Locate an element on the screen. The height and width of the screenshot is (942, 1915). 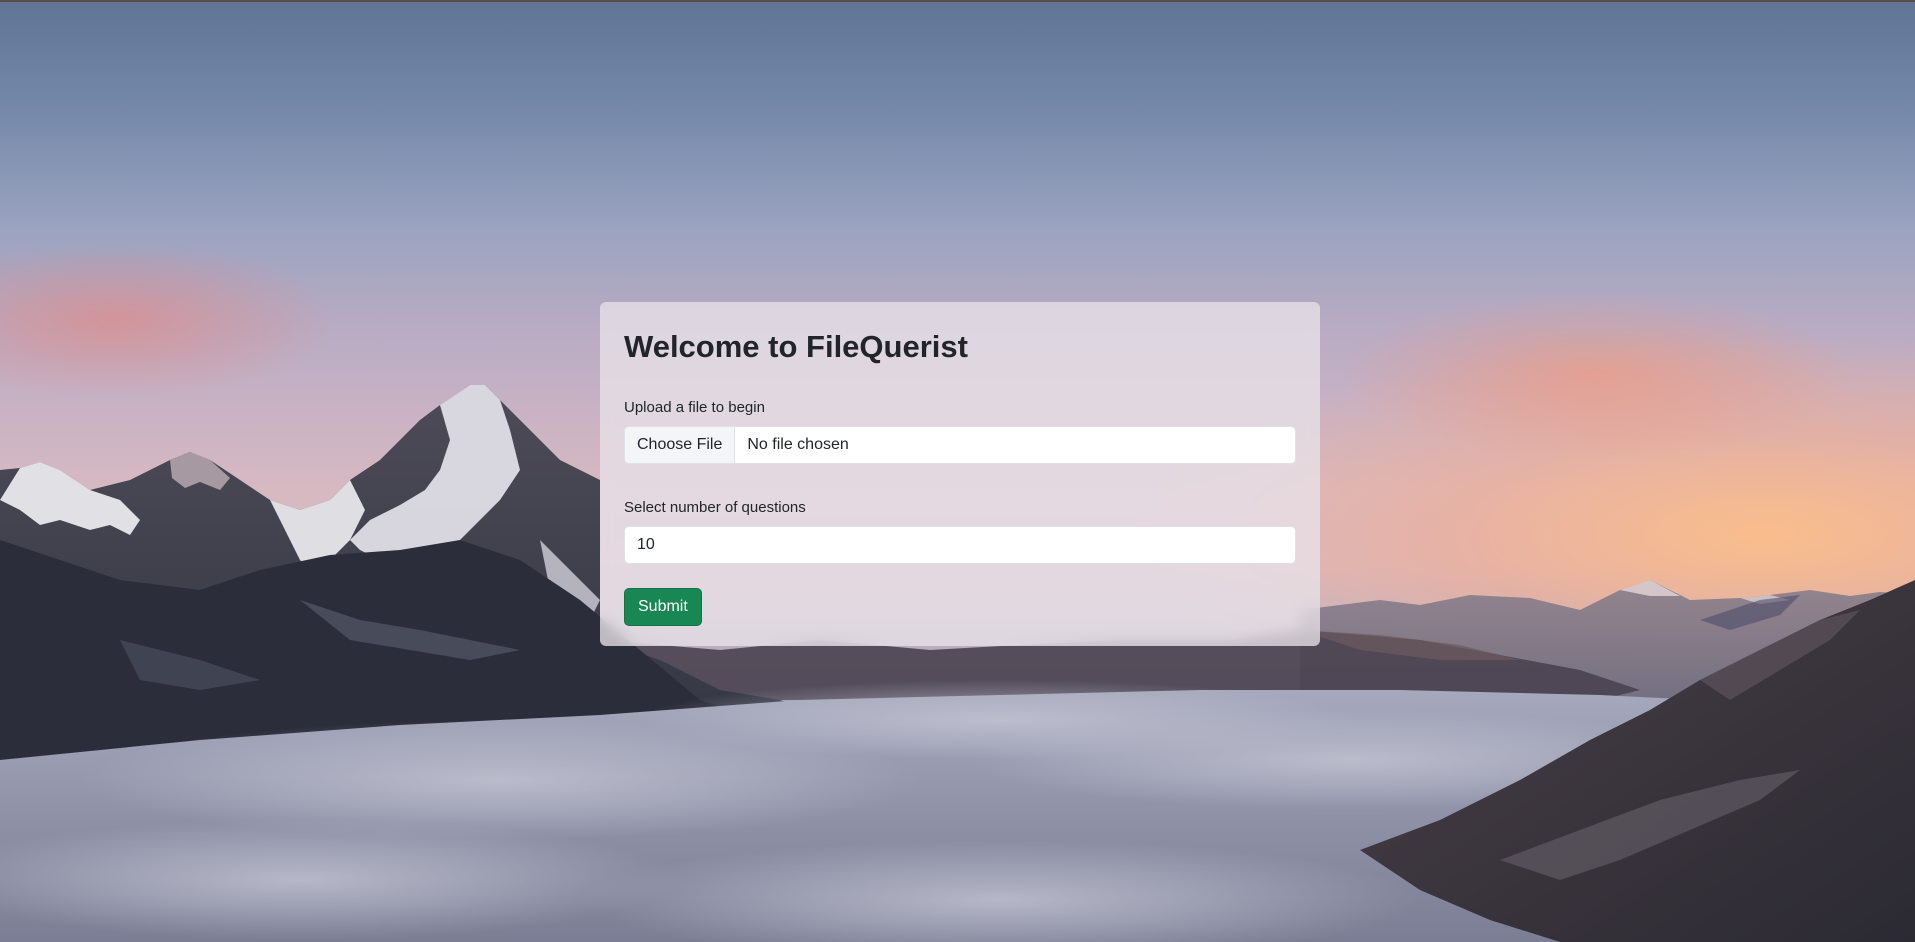
upload-label: Upload a file to begin is located at coordinates (694, 408).